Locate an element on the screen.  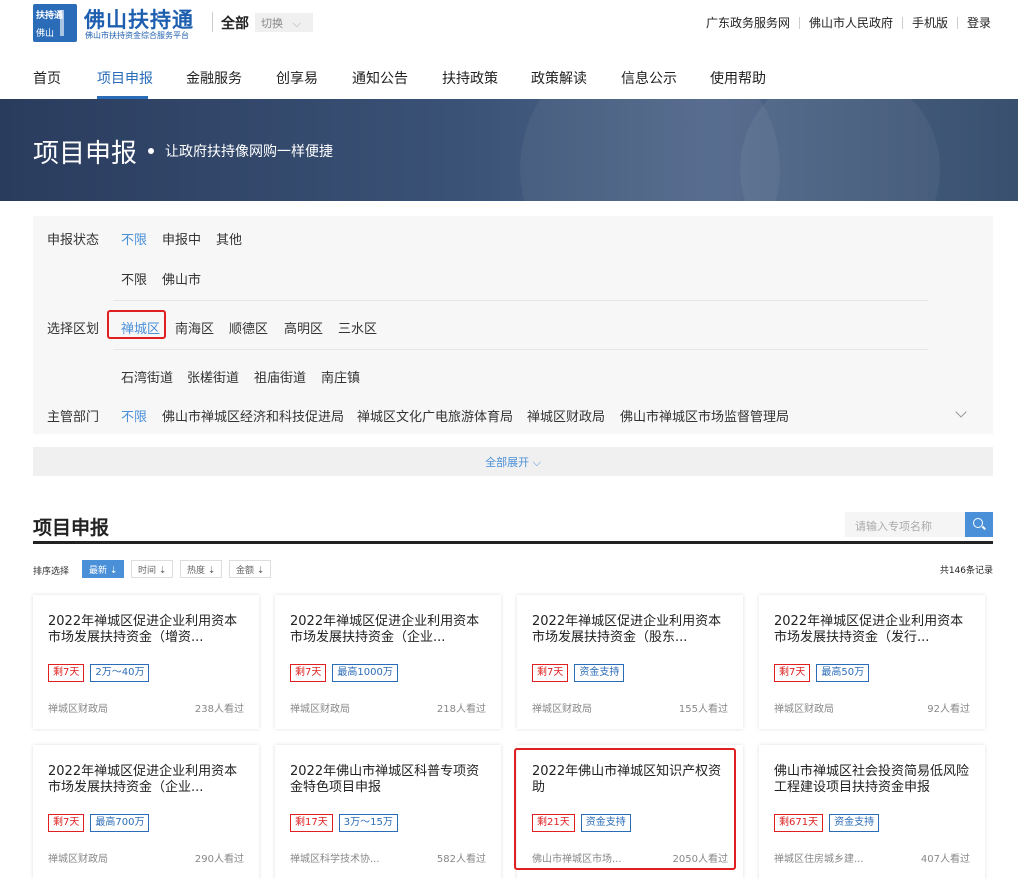
nav-item-help: 使用帮助 is located at coordinates (738, 78).